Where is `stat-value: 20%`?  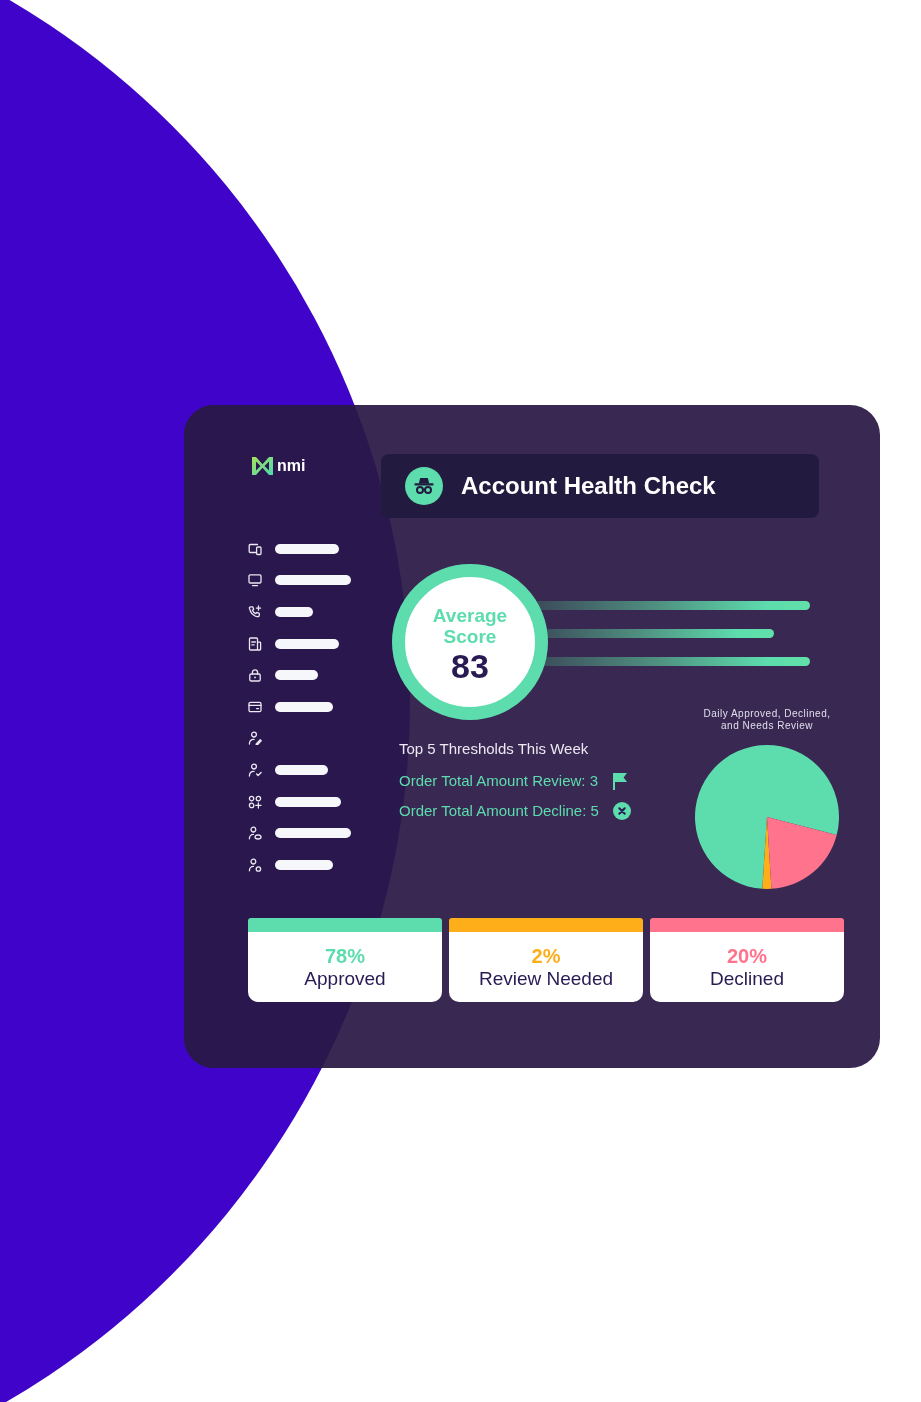
stat-value: 20% is located at coordinates (747, 955).